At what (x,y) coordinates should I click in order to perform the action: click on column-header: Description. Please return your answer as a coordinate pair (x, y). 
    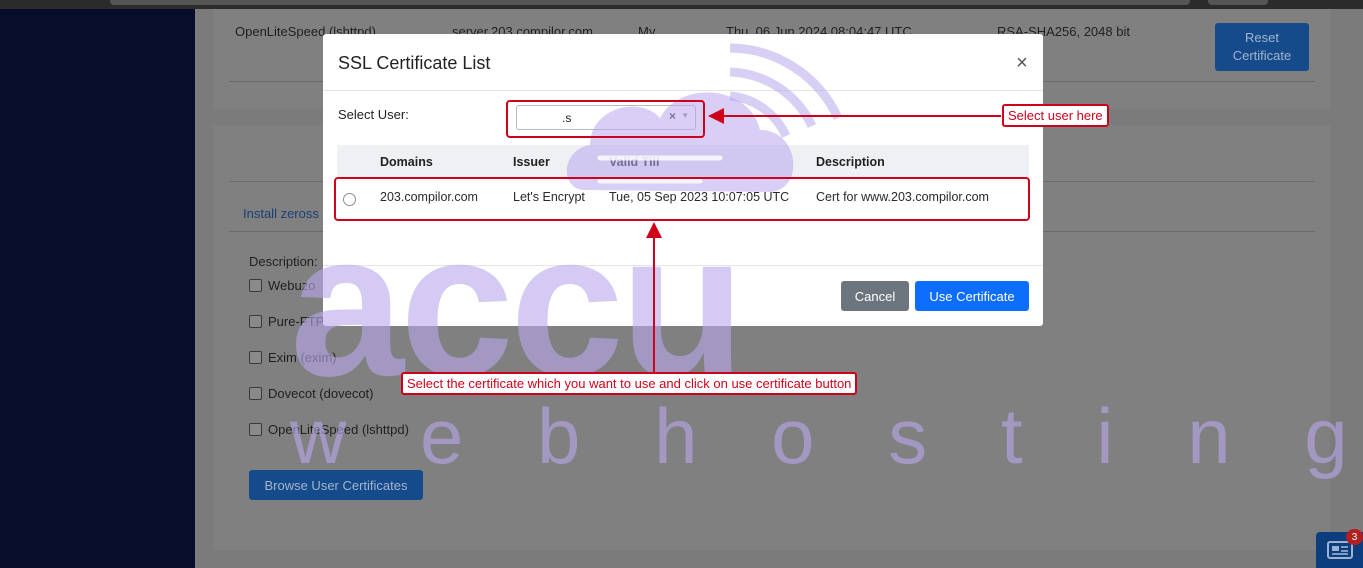
    Looking at the image, I should click on (850, 162).